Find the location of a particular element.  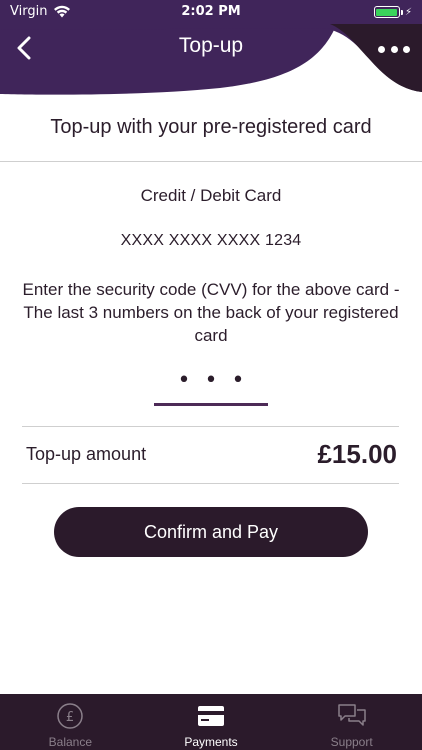

battery-icon: ⚡ is located at coordinates (392, 12).